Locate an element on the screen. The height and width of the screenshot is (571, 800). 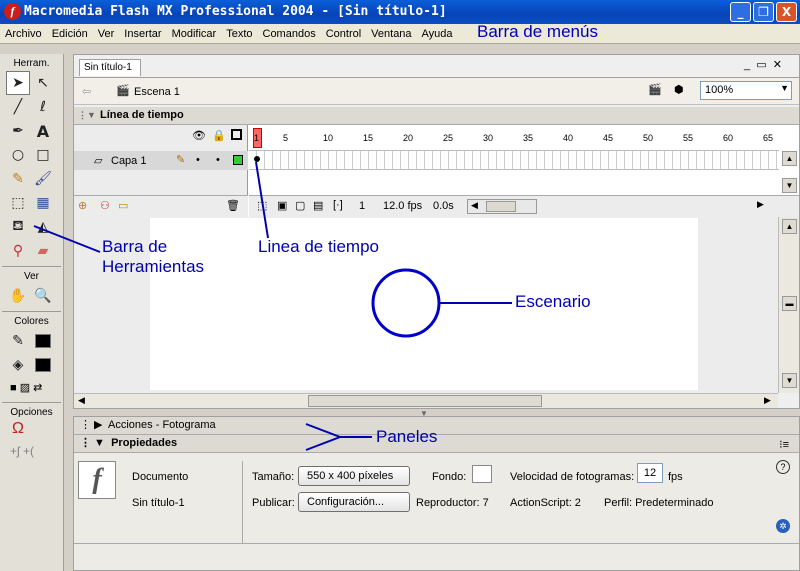
toolbar-annotation: Barra de Herramientas is located at coordinates (153, 256).